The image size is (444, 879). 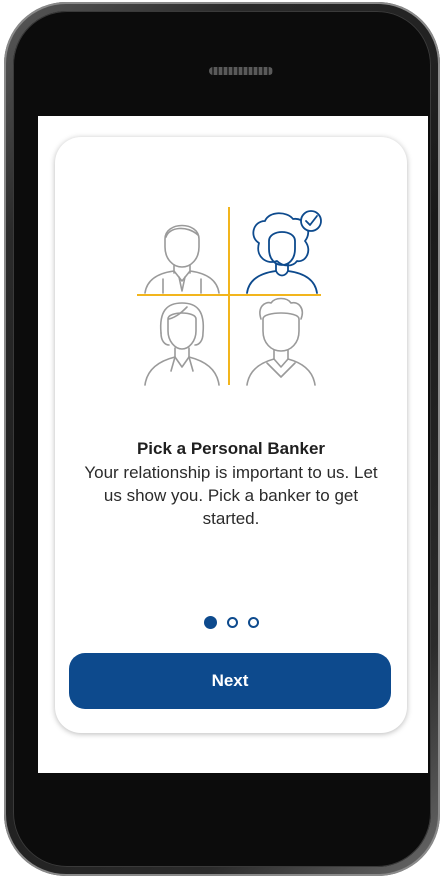 What do you see at coordinates (229, 296) in the screenshot?
I see `banker-selection-illustration` at bounding box center [229, 296].